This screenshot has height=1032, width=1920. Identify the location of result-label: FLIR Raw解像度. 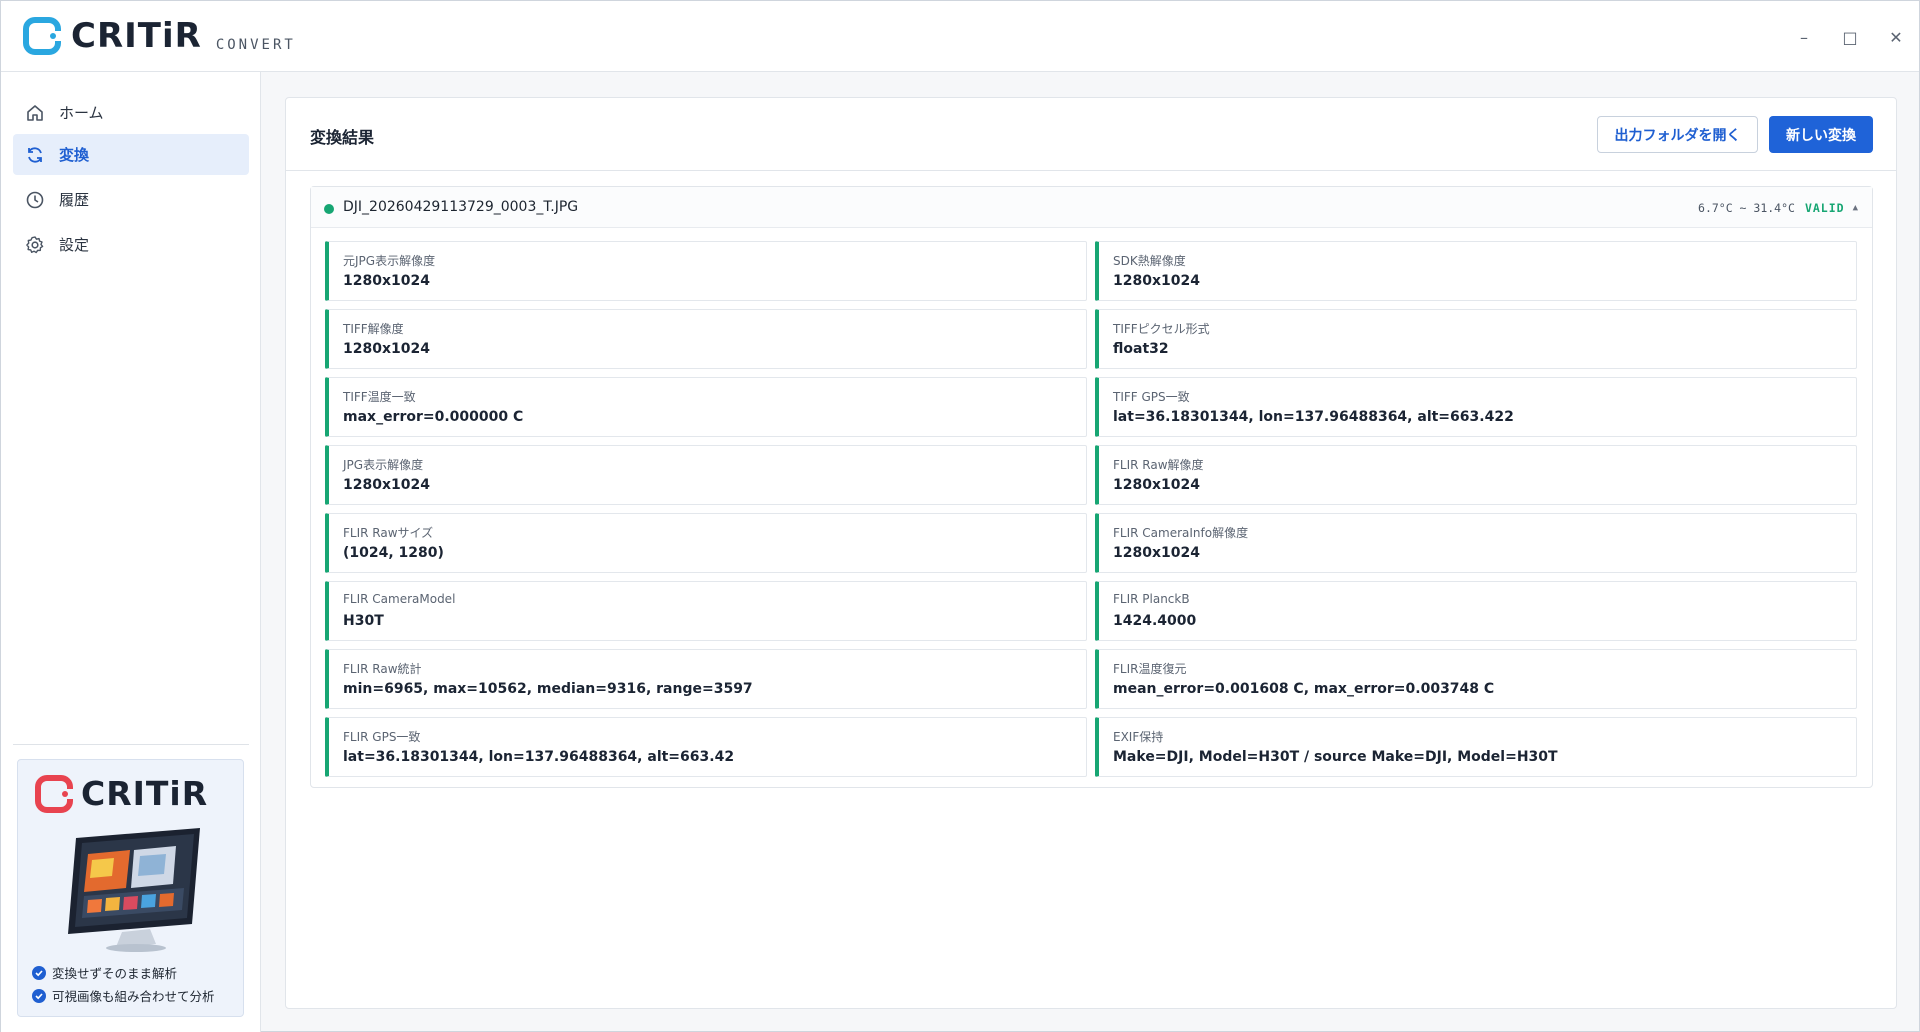
(1158, 465).